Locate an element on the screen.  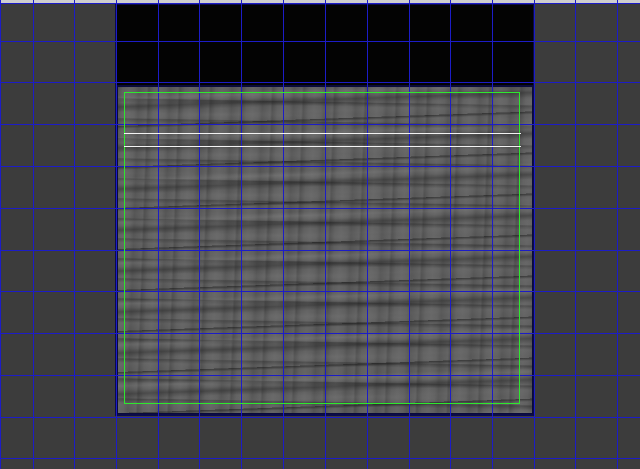
guide-line-upper is located at coordinates (322, 133).